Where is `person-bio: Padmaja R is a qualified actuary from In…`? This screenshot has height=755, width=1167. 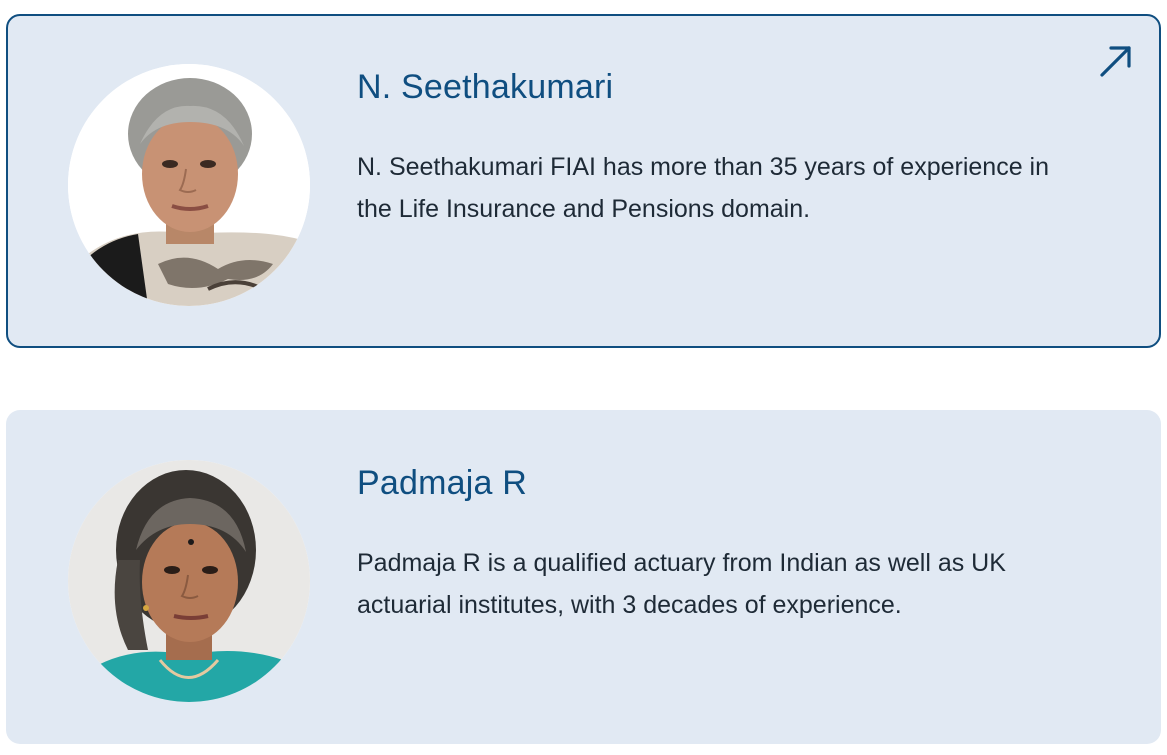
person-bio: Padmaja R is a qualified actuary from In… is located at coordinates (681, 584).